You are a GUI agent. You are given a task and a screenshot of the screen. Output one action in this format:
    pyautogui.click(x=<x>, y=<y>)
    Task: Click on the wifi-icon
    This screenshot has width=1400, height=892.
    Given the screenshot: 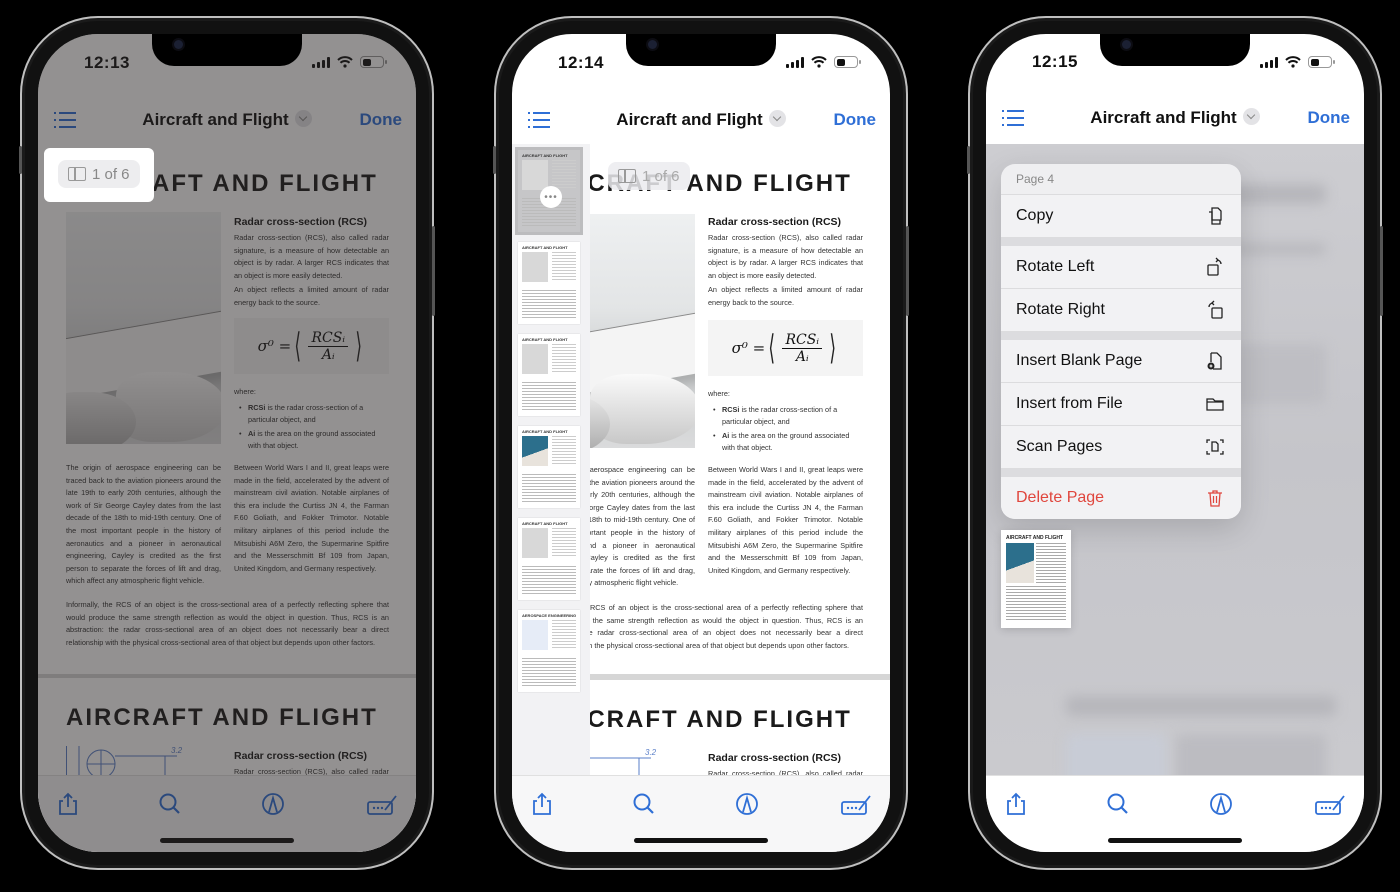 What is the action you would take?
    pyautogui.click(x=819, y=62)
    